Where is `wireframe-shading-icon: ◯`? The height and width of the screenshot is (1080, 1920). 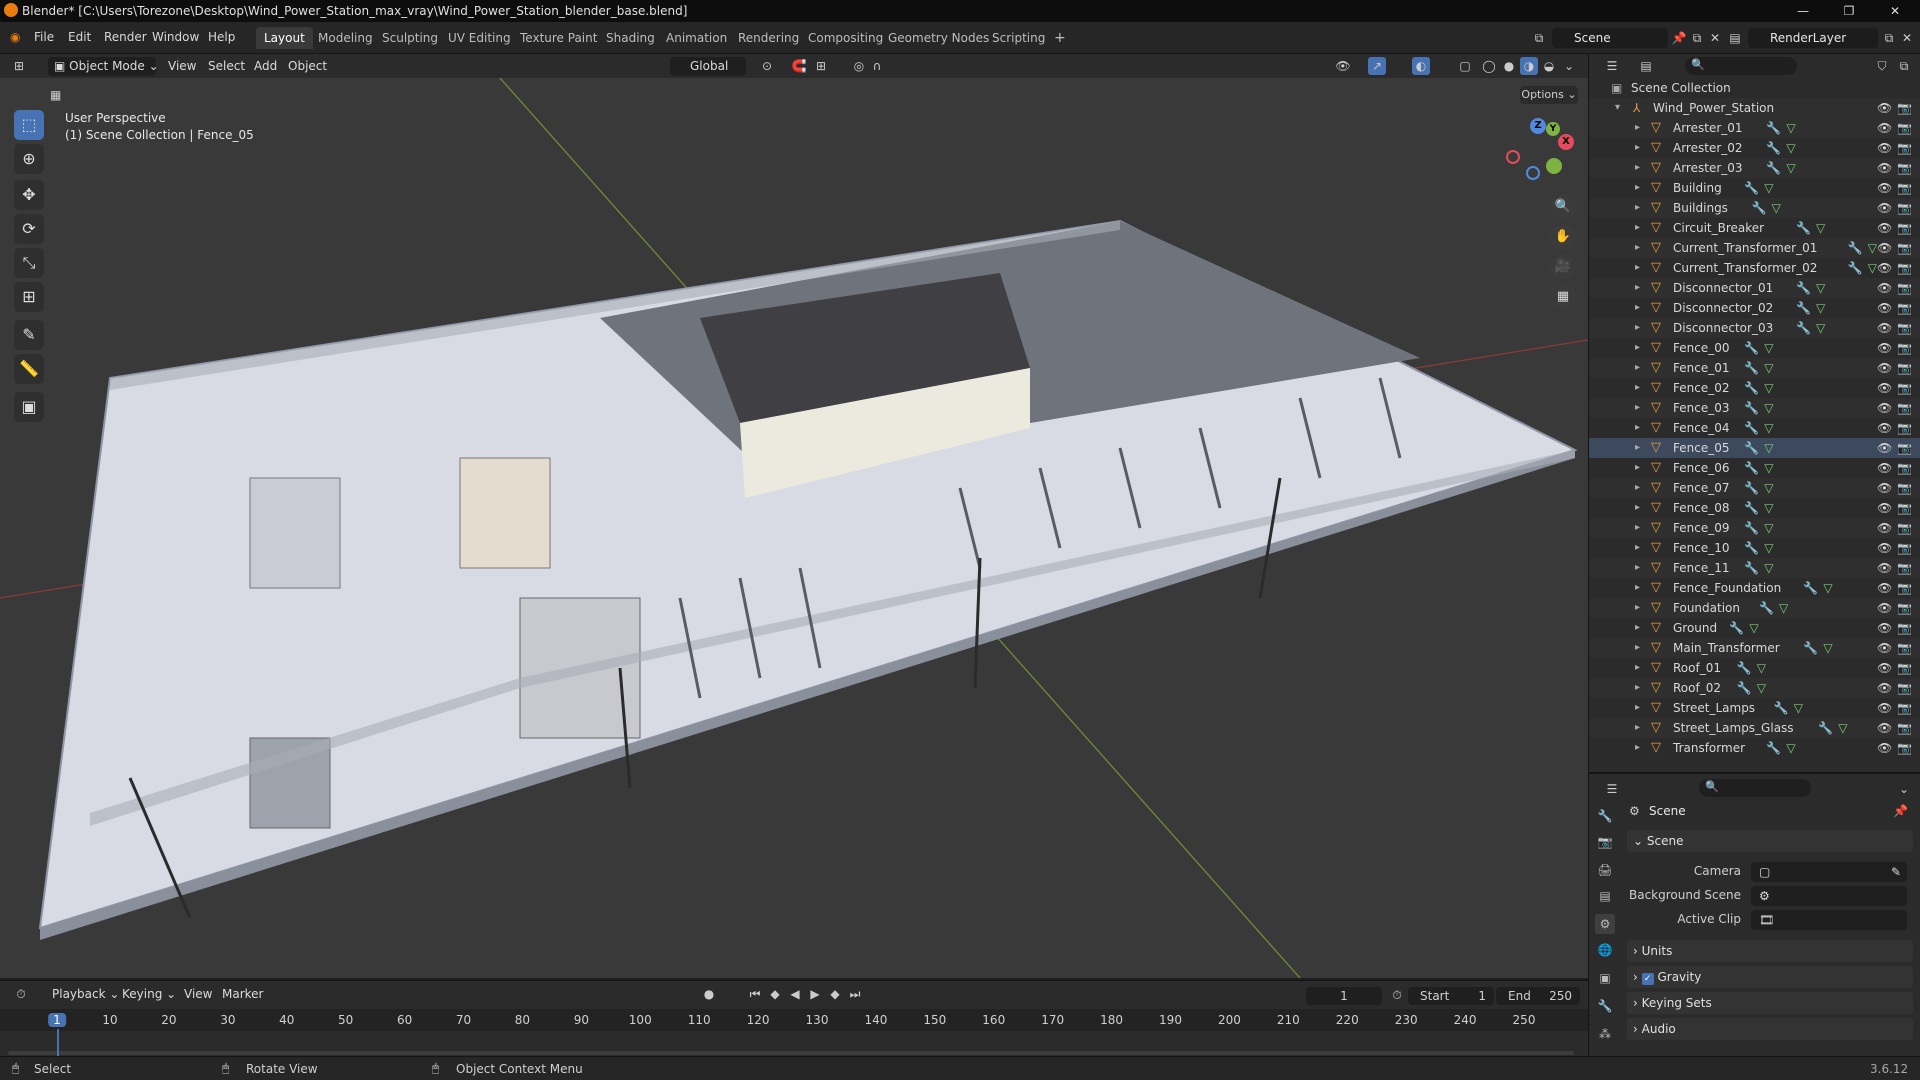 wireframe-shading-icon: ◯ is located at coordinates (1489, 66).